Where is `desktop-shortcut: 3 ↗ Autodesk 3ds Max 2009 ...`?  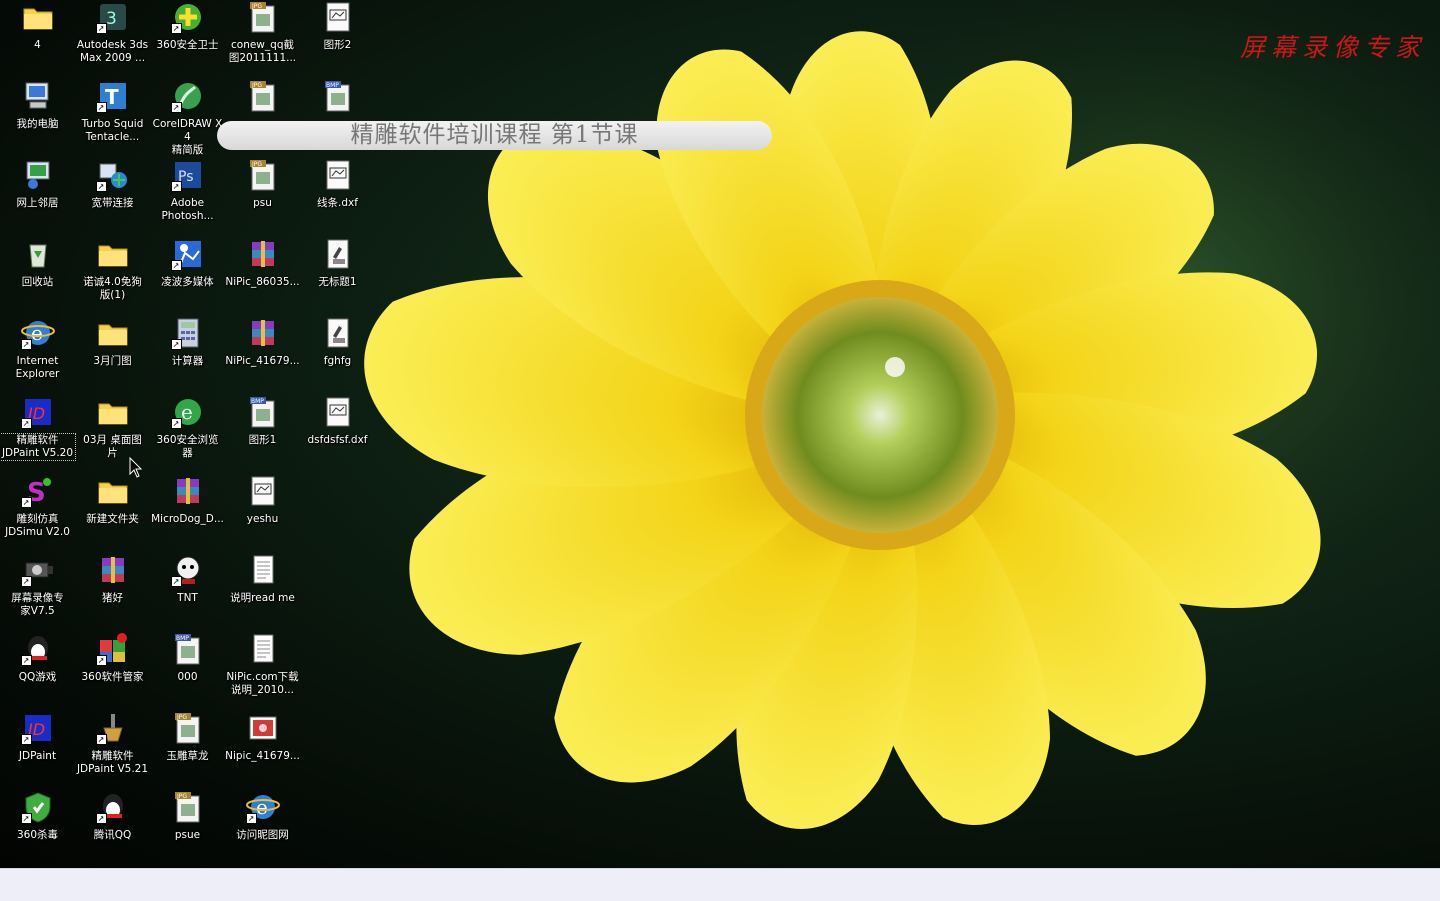
desktop-shortcut: 3 ↗ Autodesk 3ds Max 2009 ... is located at coordinates (112, 39).